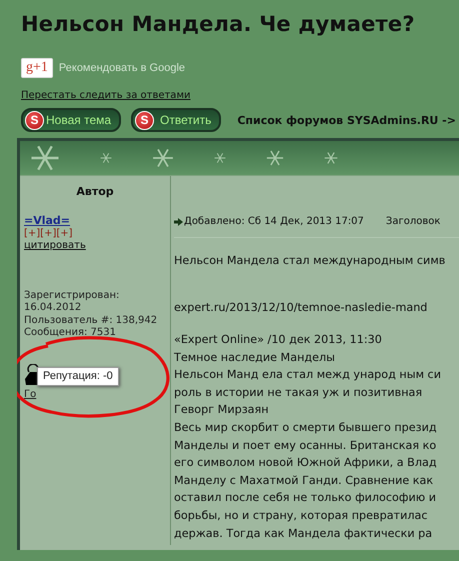  What do you see at coordinates (105, 95) in the screenshot?
I see `unwatch-link: Перестать следить за ответами` at bounding box center [105, 95].